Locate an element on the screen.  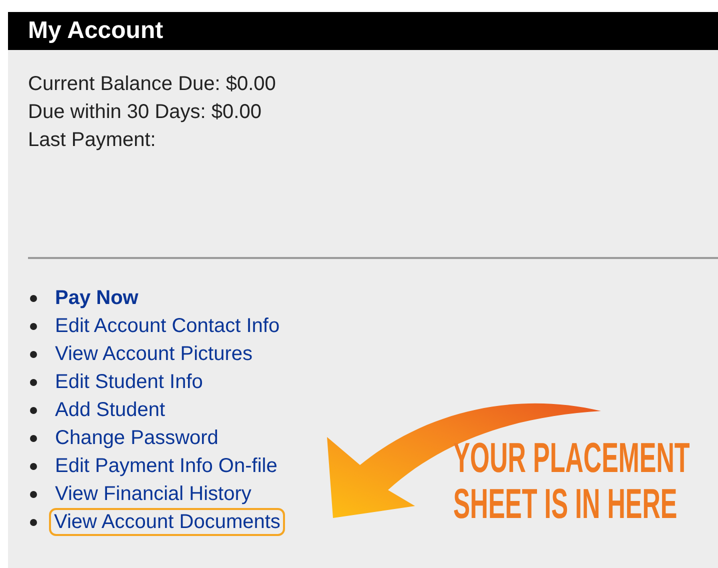
account-link: Edit Payment Info On-file is located at coordinates (166, 466).